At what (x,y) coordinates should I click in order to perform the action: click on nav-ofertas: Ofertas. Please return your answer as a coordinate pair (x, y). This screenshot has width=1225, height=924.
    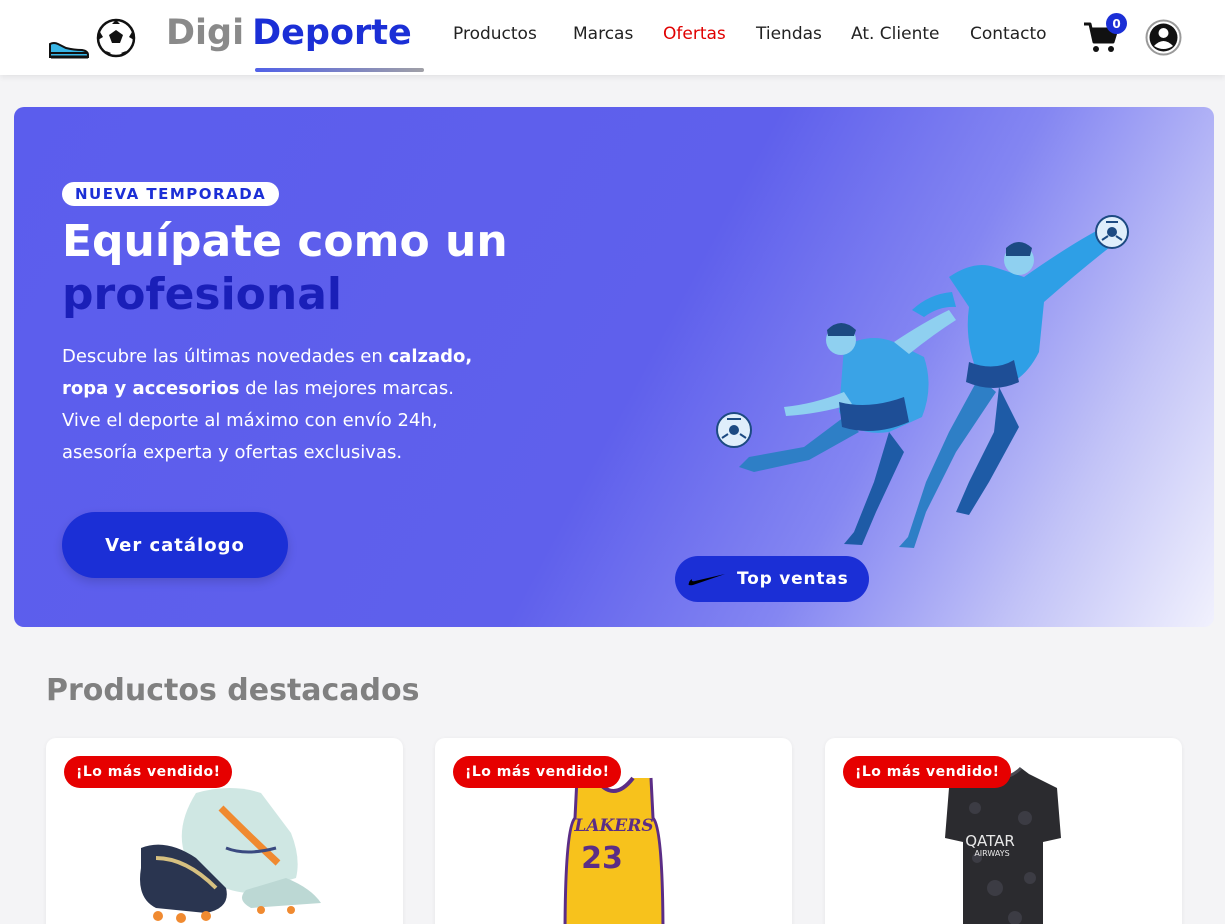
    Looking at the image, I should click on (694, 34).